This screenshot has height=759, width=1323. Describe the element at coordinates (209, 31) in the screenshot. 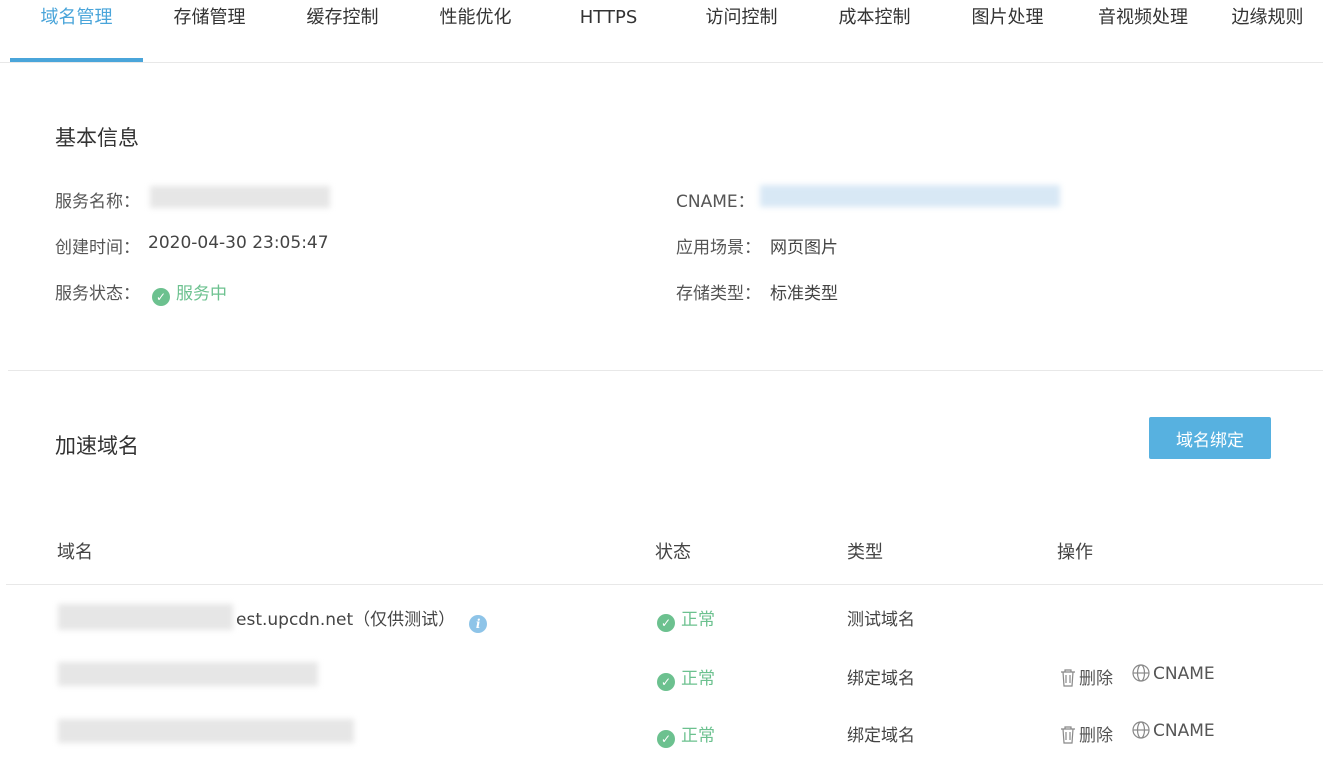

I see `tab-storage-management: 存储管理` at that location.